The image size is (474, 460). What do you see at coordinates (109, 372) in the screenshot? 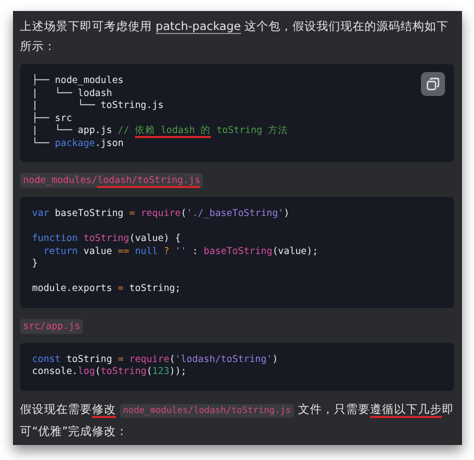
I see `code-line: console.log(toString(123));` at bounding box center [109, 372].